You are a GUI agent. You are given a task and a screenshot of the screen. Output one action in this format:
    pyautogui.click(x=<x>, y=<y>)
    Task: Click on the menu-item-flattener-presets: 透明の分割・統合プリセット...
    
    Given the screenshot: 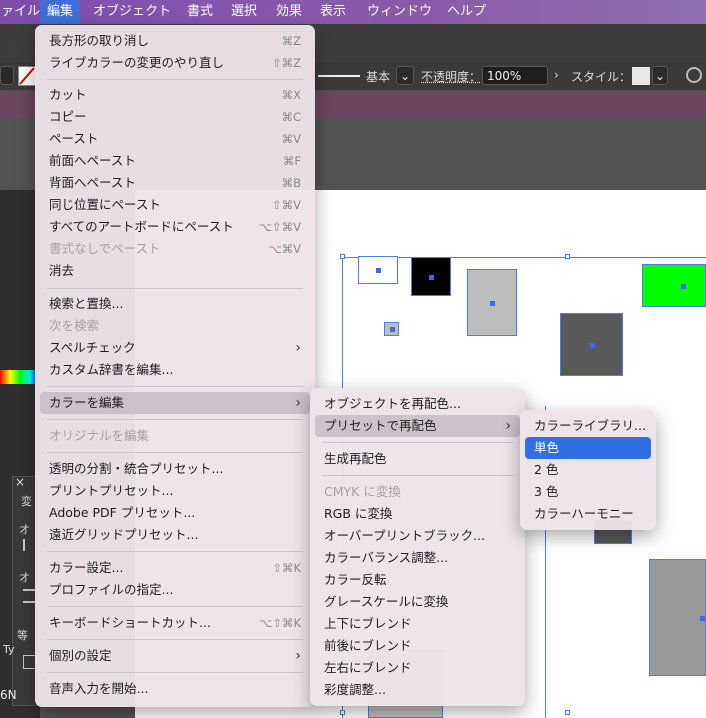 What is the action you would take?
    pyautogui.click(x=175, y=469)
    